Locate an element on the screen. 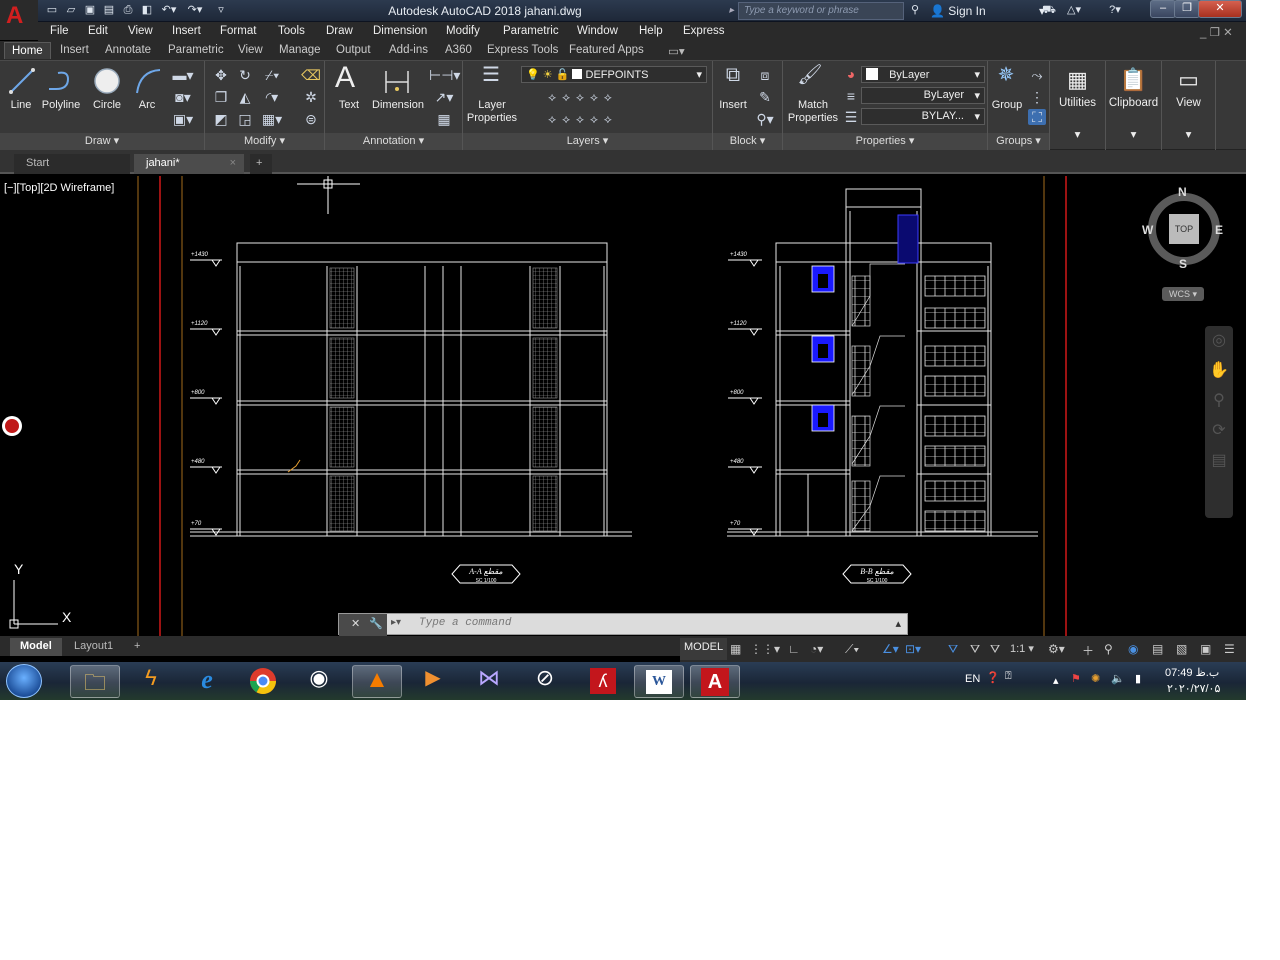 Image resolution: width=1280 pixels, height=960 pixels. application-menu-button: A is located at coordinates (19, 20).